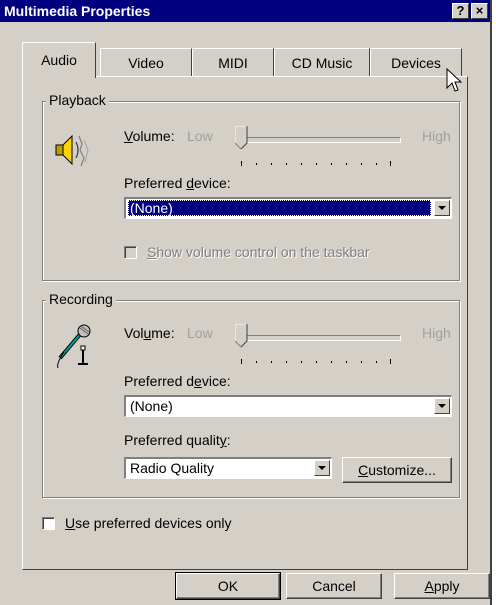  I want to click on cancel-button: Cancel, so click(334, 586).